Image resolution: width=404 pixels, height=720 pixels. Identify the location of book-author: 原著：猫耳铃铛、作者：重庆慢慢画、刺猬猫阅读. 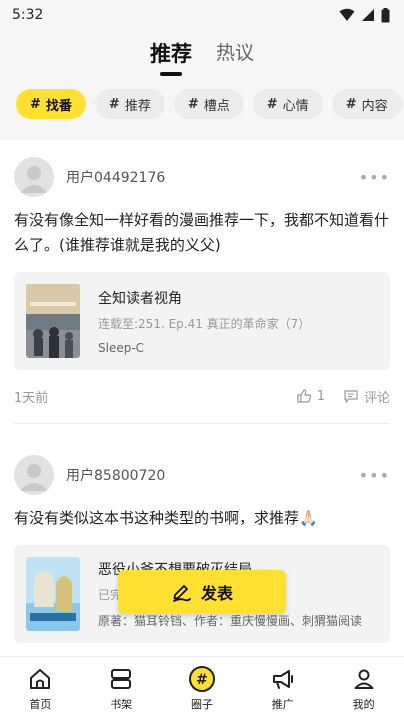
(230, 621).